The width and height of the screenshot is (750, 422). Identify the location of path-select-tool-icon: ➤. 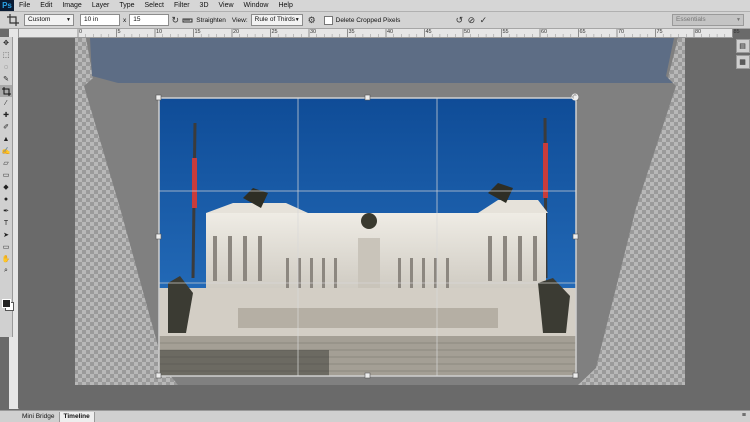
(6, 235).